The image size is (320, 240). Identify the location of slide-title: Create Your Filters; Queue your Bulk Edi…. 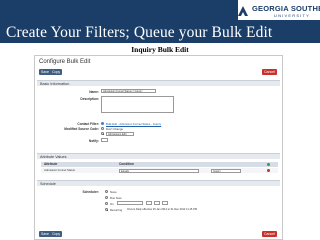
(139, 32).